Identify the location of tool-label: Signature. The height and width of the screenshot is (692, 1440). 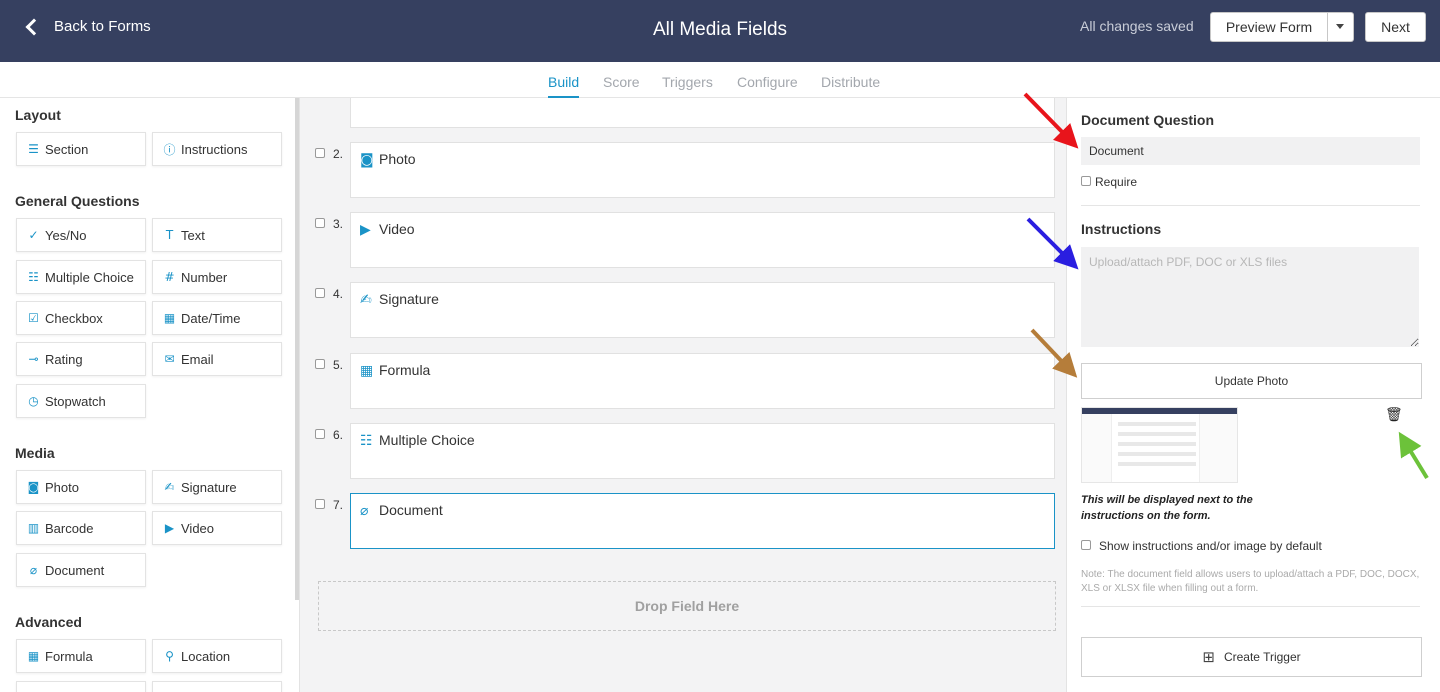
(209, 487).